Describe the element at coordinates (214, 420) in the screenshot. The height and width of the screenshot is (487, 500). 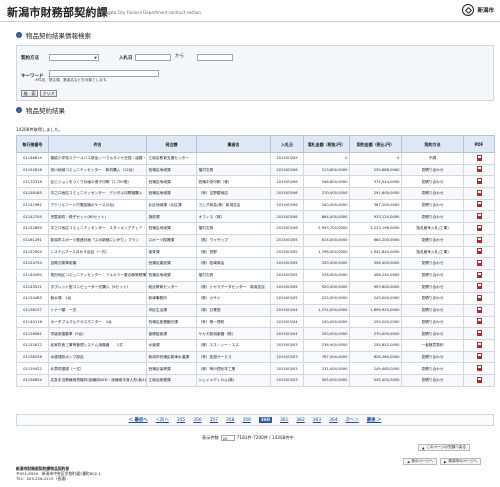
I see `pager-page-link: 357` at that location.